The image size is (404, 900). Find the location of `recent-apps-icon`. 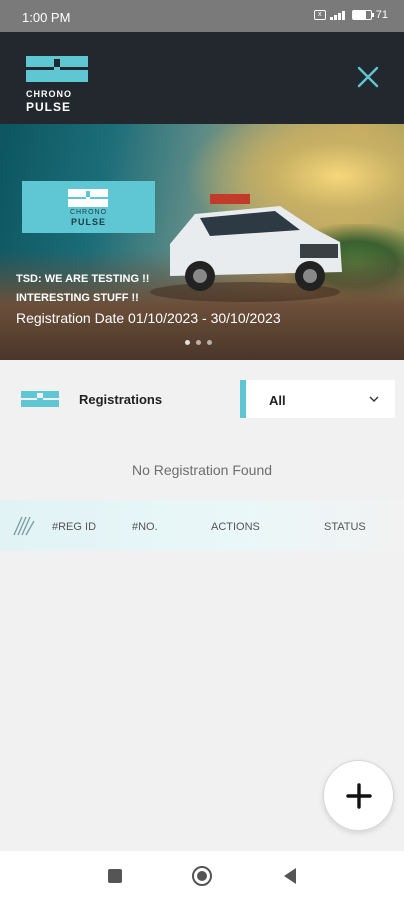

recent-apps-icon is located at coordinates (115, 876).